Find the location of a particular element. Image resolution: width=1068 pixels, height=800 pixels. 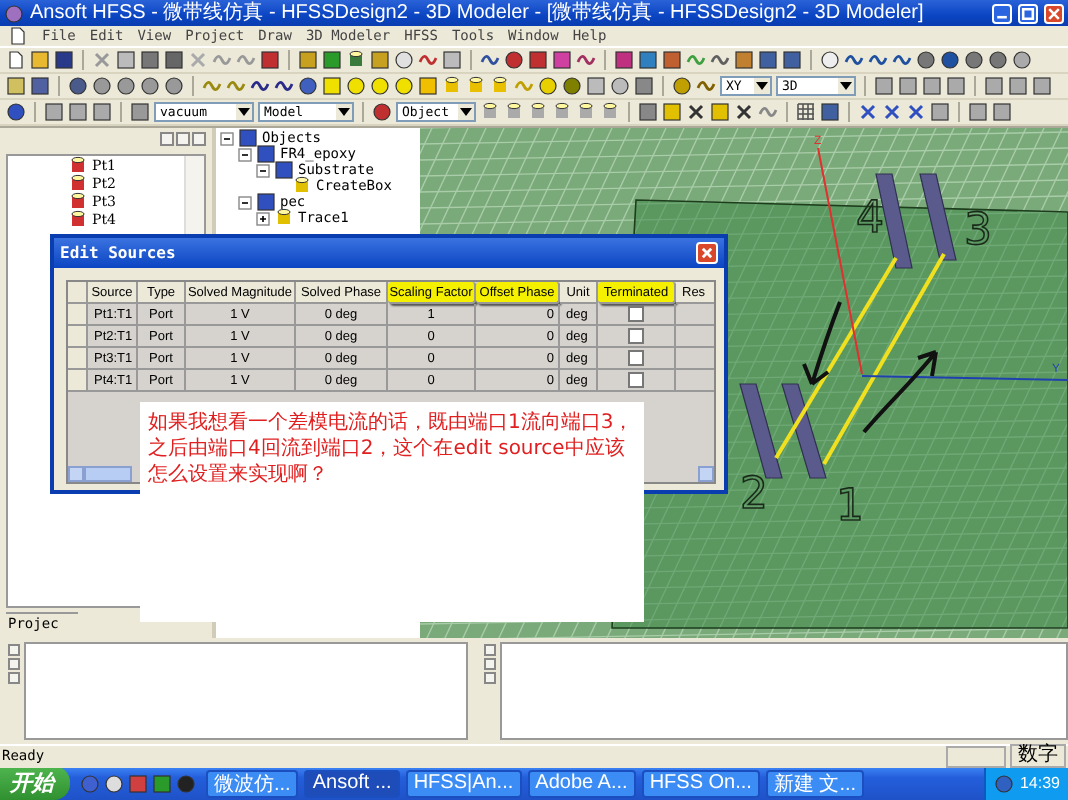

tray-icon is located at coordinates (1003, 783).